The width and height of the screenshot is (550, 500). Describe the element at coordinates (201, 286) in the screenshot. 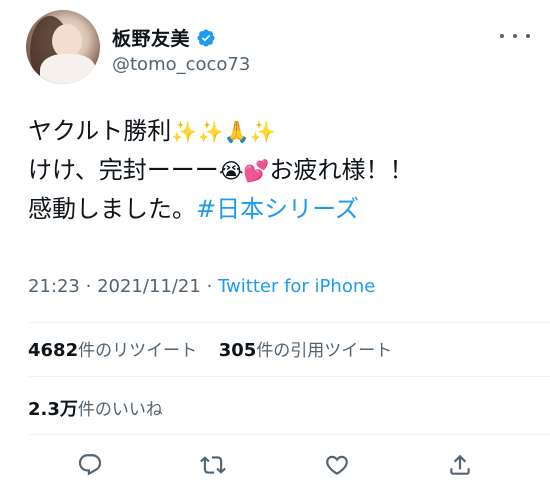

I see `tweet-metadata: 21:23 · 2021/11/21 · Twitter for iPhone` at that location.